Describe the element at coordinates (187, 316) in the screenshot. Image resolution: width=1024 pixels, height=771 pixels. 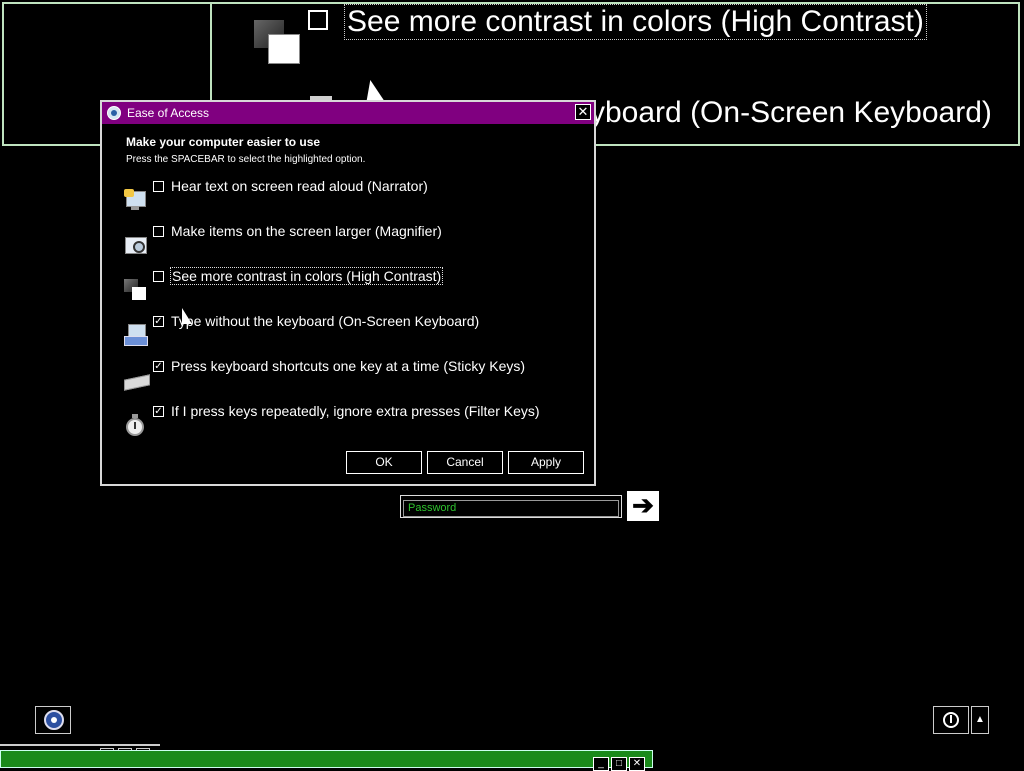
I see `mouse-cursor-icon` at that location.